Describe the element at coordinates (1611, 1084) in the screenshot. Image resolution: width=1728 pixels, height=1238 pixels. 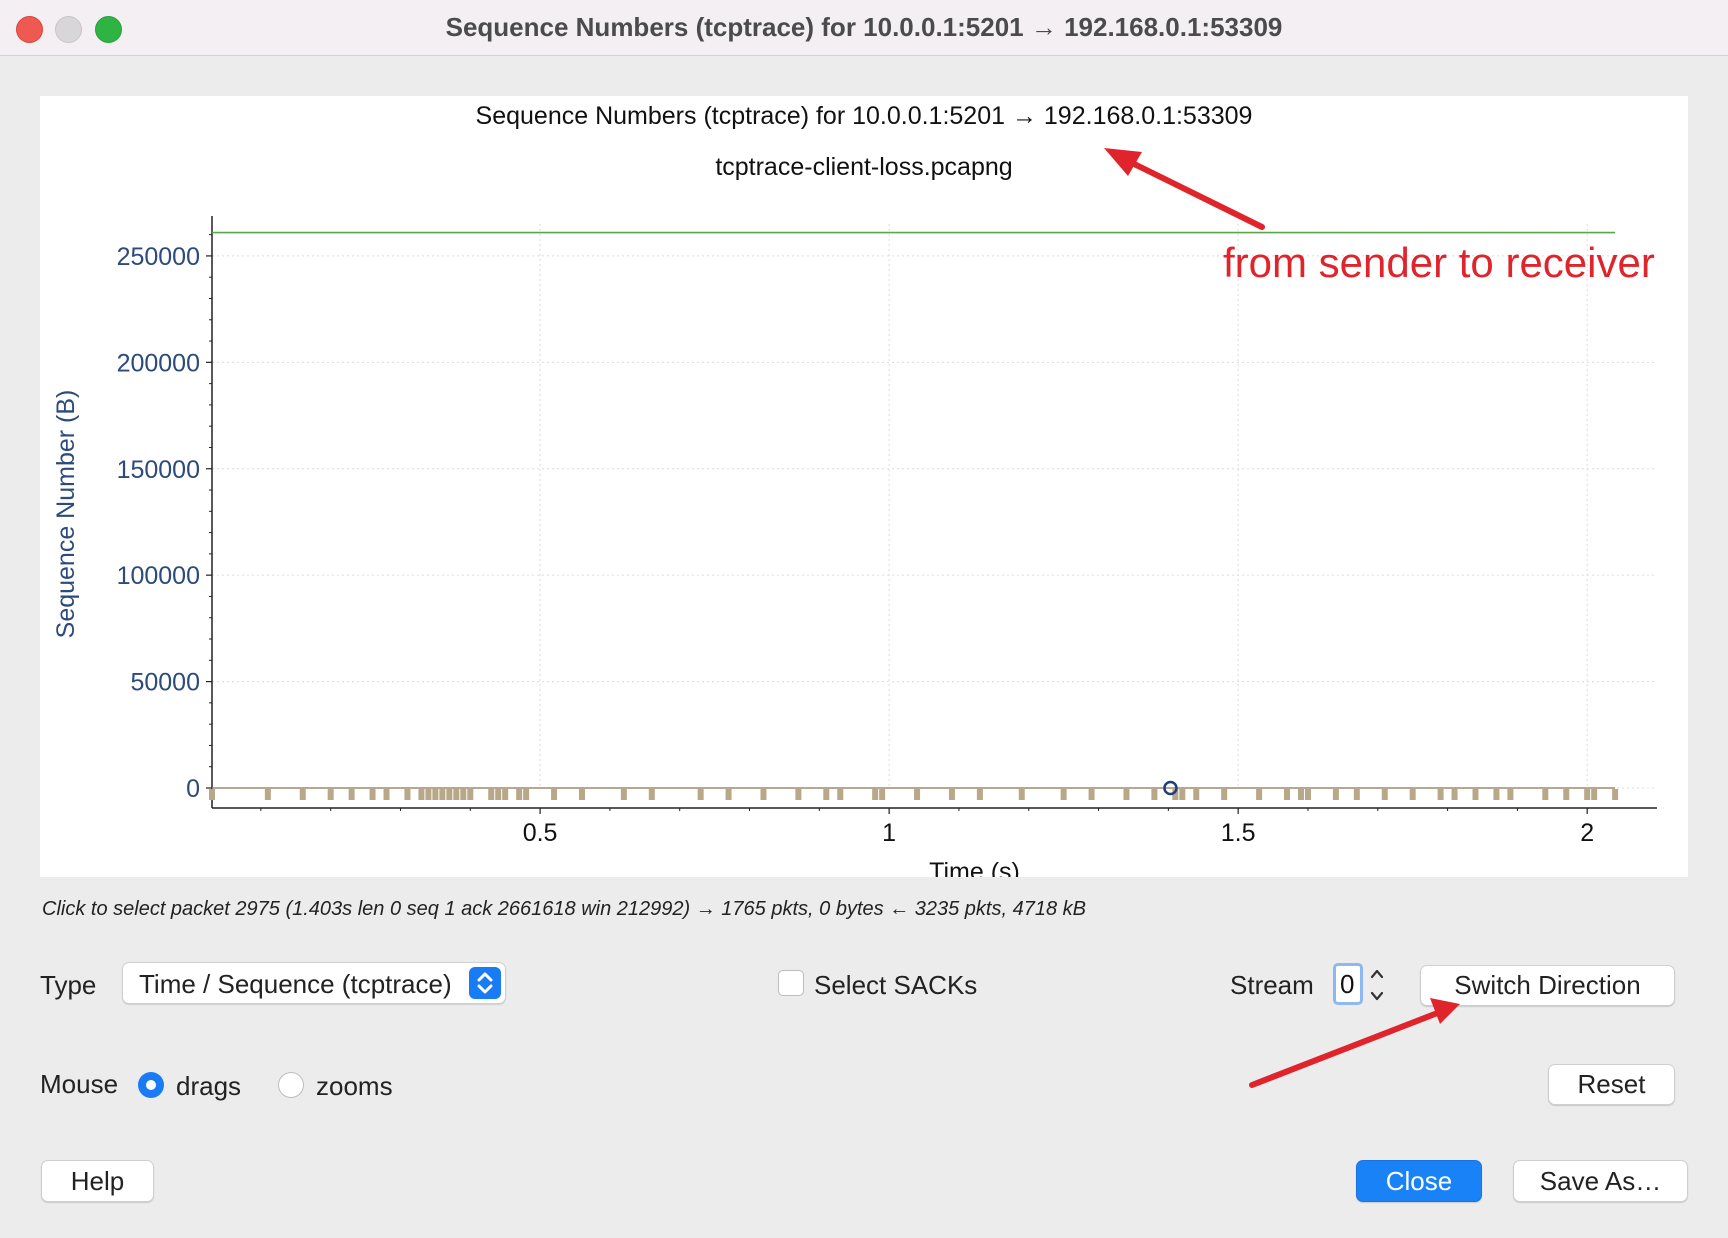
I see `reset-button: Reset` at that location.